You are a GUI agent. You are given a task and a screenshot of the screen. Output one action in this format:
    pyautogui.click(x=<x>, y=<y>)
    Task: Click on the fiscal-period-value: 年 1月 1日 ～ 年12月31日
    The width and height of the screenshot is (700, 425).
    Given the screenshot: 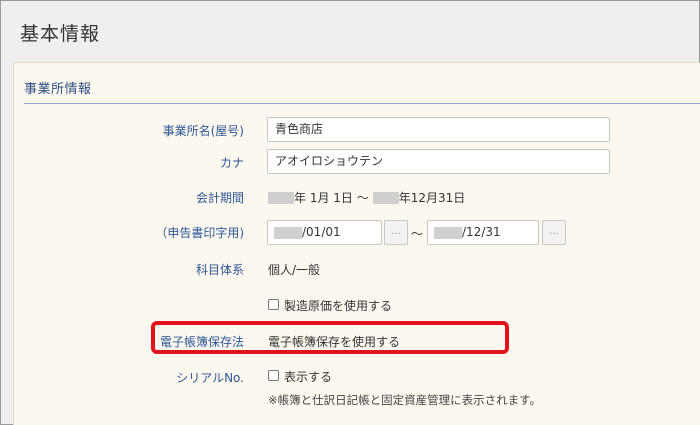 What is the action you would take?
    pyautogui.click(x=366, y=197)
    